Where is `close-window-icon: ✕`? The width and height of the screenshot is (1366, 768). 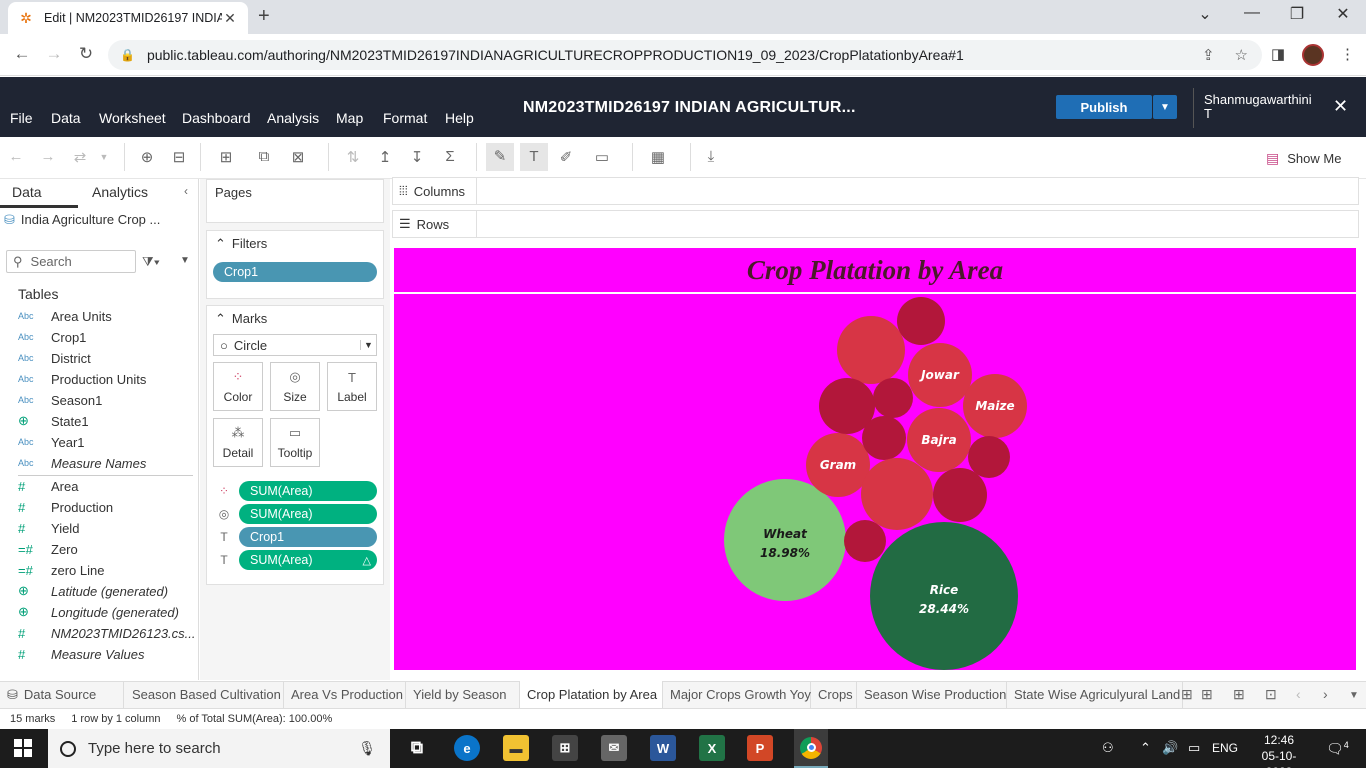 close-window-icon: ✕ is located at coordinates (1343, 14).